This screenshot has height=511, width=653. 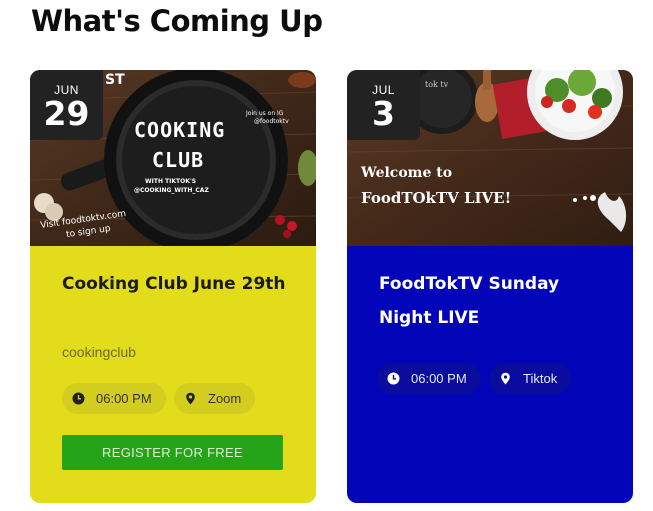 I want to click on date-badge: JUN 29, so click(x=66, y=105).